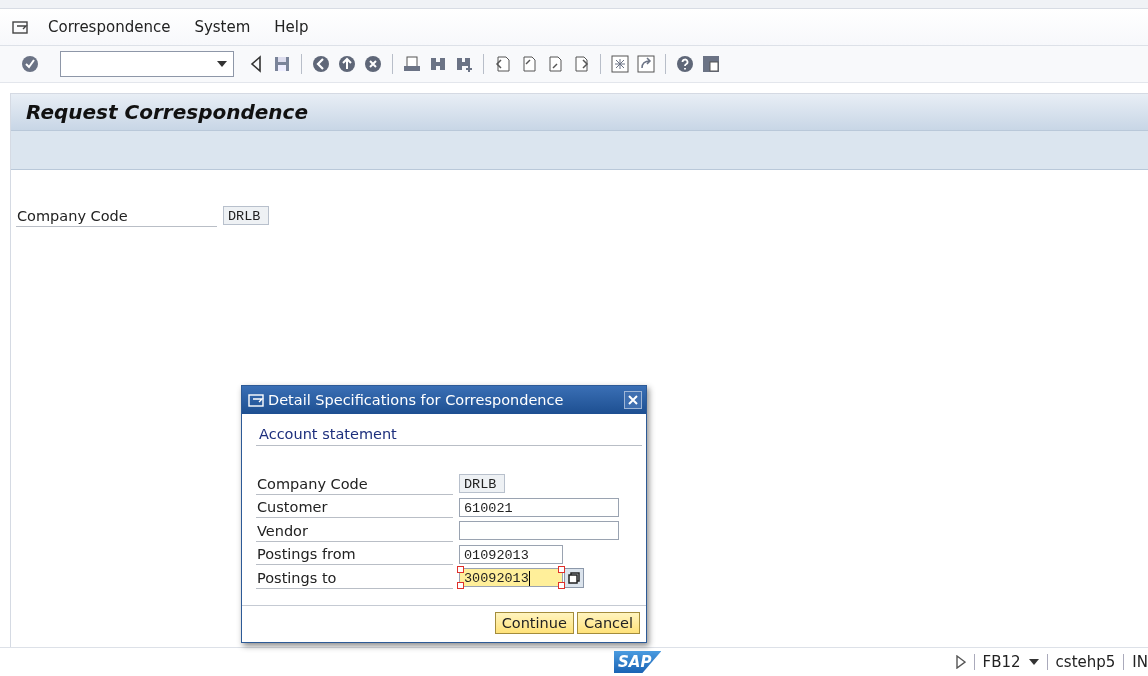  What do you see at coordinates (412, 64) in the screenshot?
I see `print-icon` at bounding box center [412, 64].